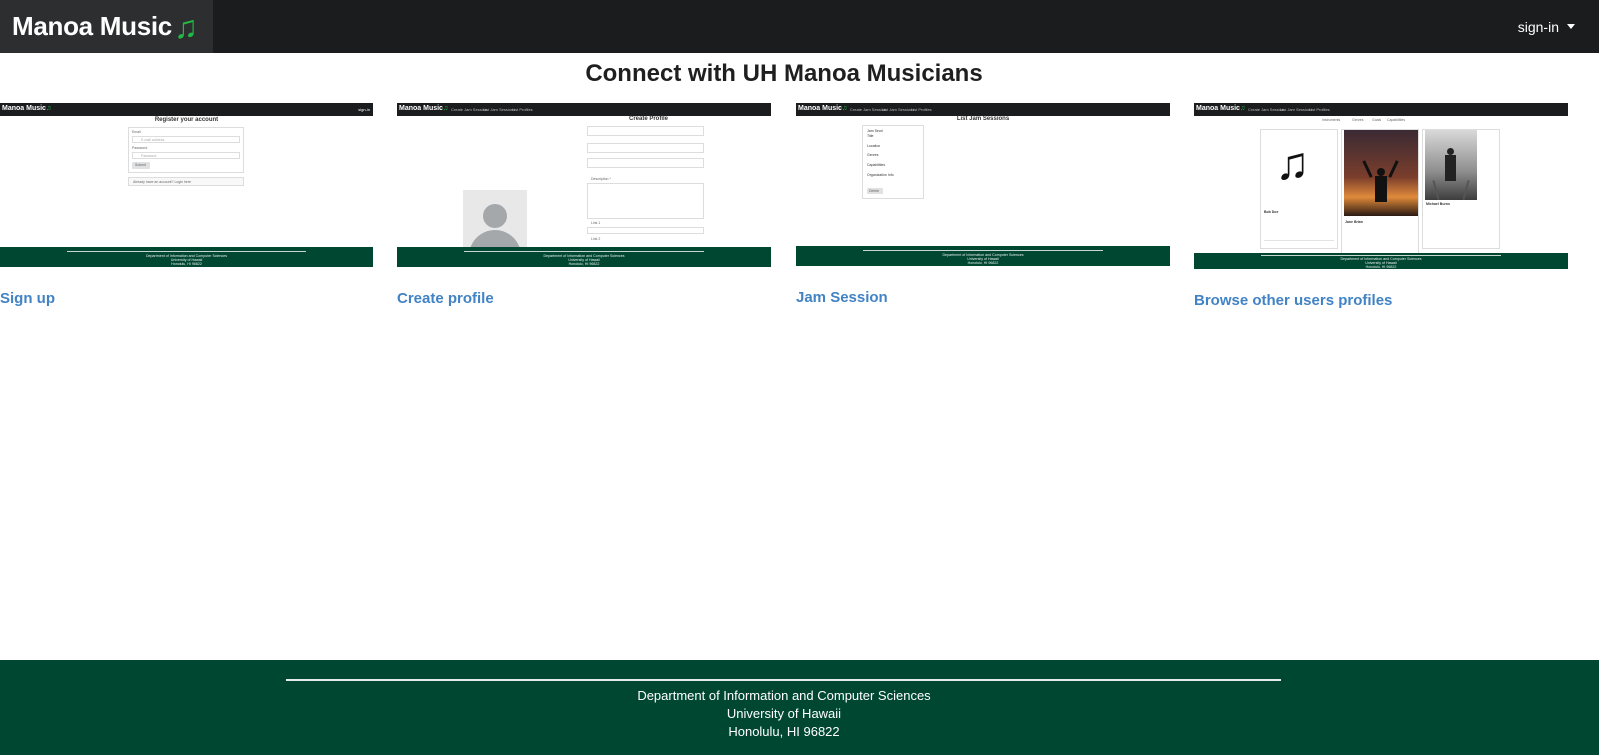 This screenshot has width=1599, height=755. Describe the element at coordinates (1538, 26) in the screenshot. I see `signin-label: sign-in` at that location.